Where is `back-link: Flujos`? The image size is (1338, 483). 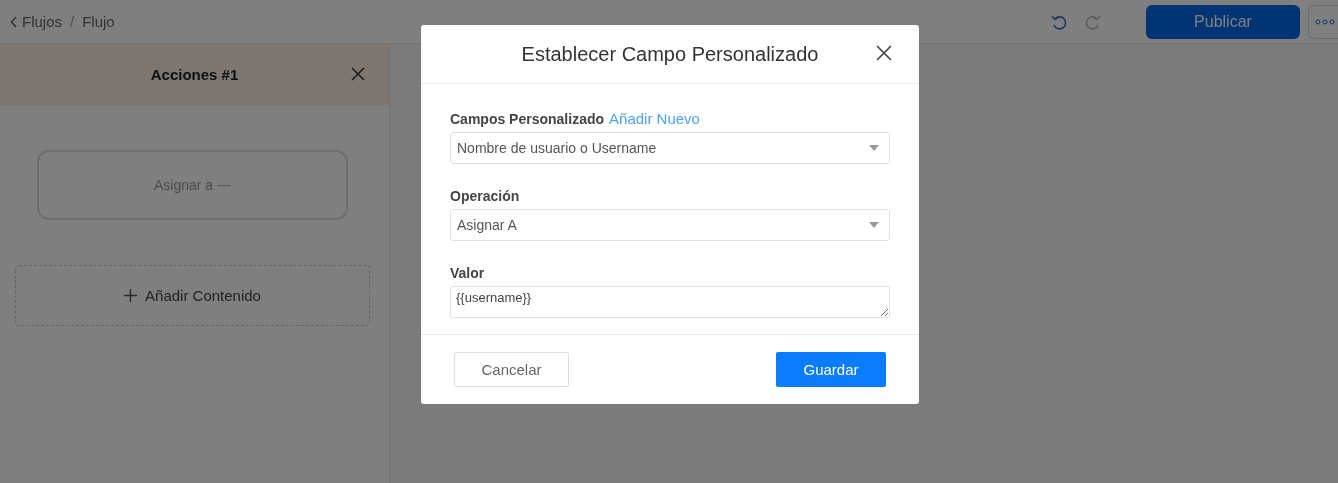 back-link: Flujos is located at coordinates (36, 21).